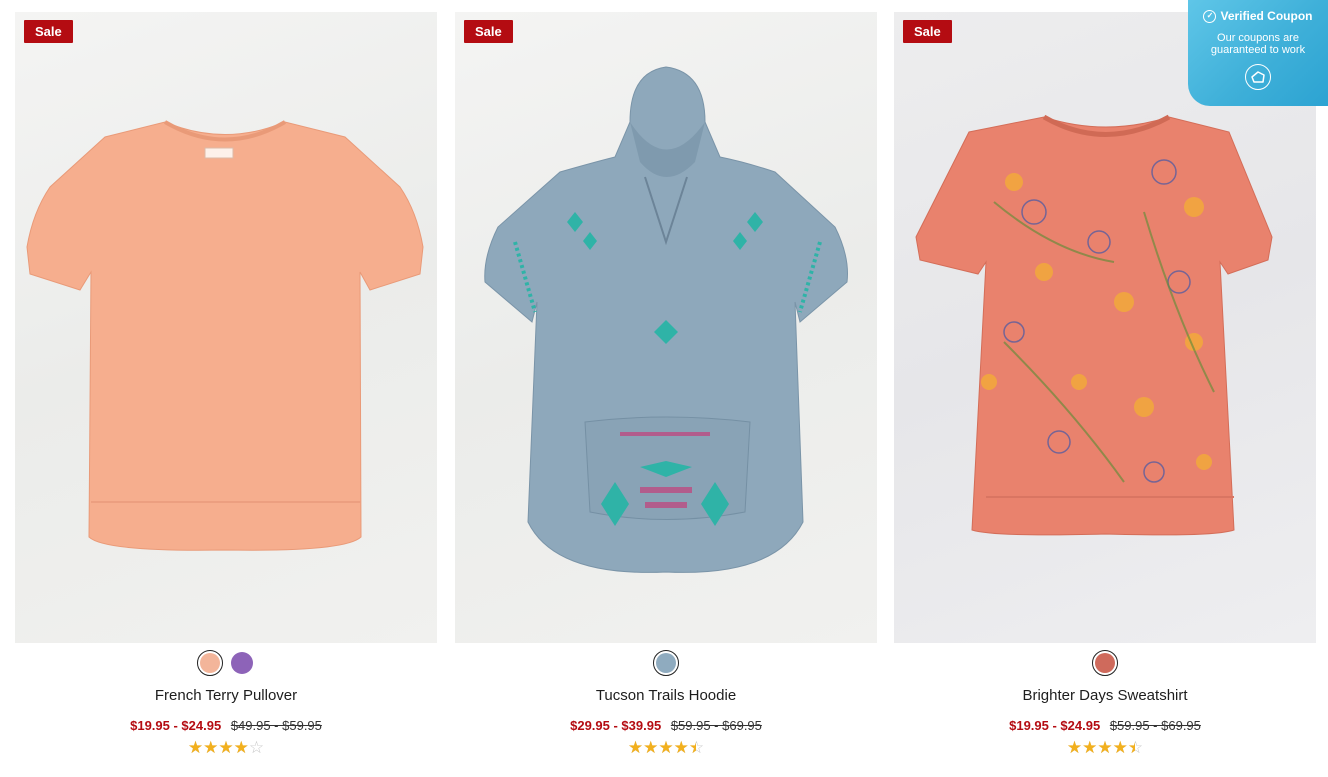 The width and height of the screenshot is (1328, 777). Describe the element at coordinates (1266, 16) in the screenshot. I see `coupon-title: Verified Coupon` at that location.